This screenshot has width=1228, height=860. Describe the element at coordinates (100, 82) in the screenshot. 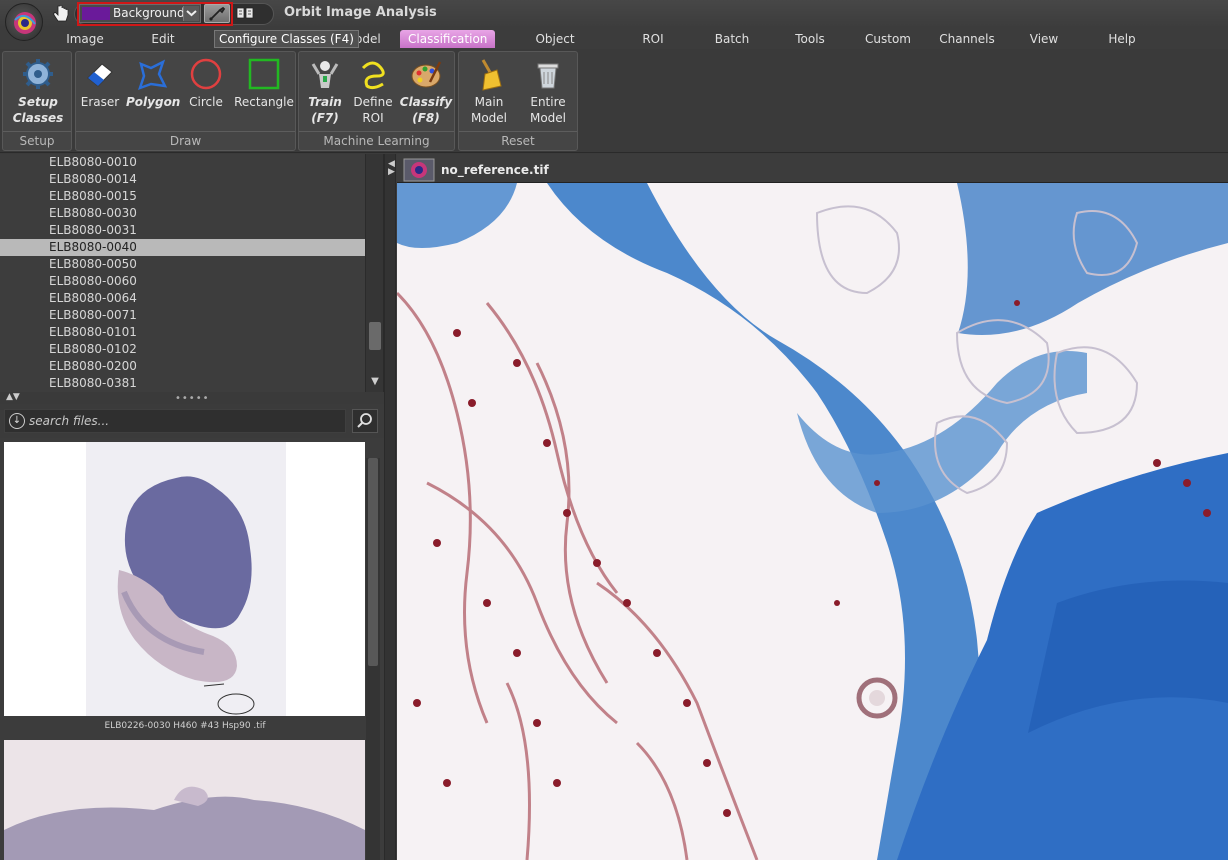

I see `eraser-button: Eraser` at that location.